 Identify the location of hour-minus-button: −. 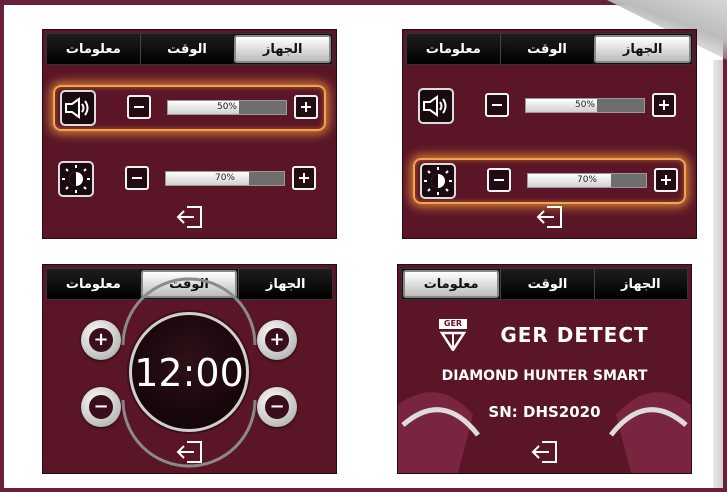
(101, 407).